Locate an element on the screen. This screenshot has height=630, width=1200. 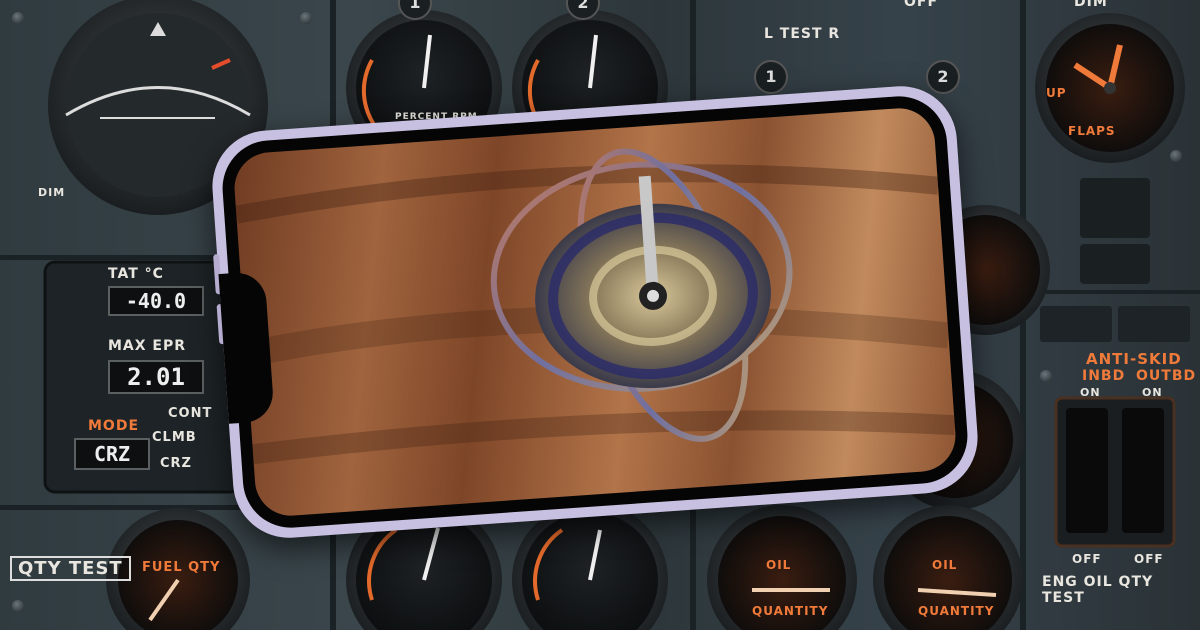
tat-display: -40.0 is located at coordinates (156, 301).